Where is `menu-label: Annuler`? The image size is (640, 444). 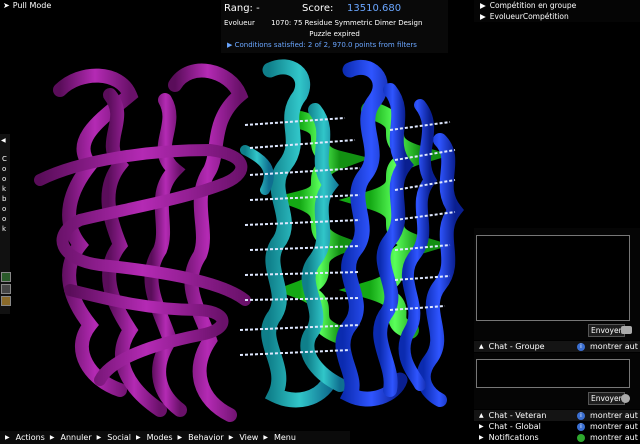 menu-label: Annuler is located at coordinates (76, 437).